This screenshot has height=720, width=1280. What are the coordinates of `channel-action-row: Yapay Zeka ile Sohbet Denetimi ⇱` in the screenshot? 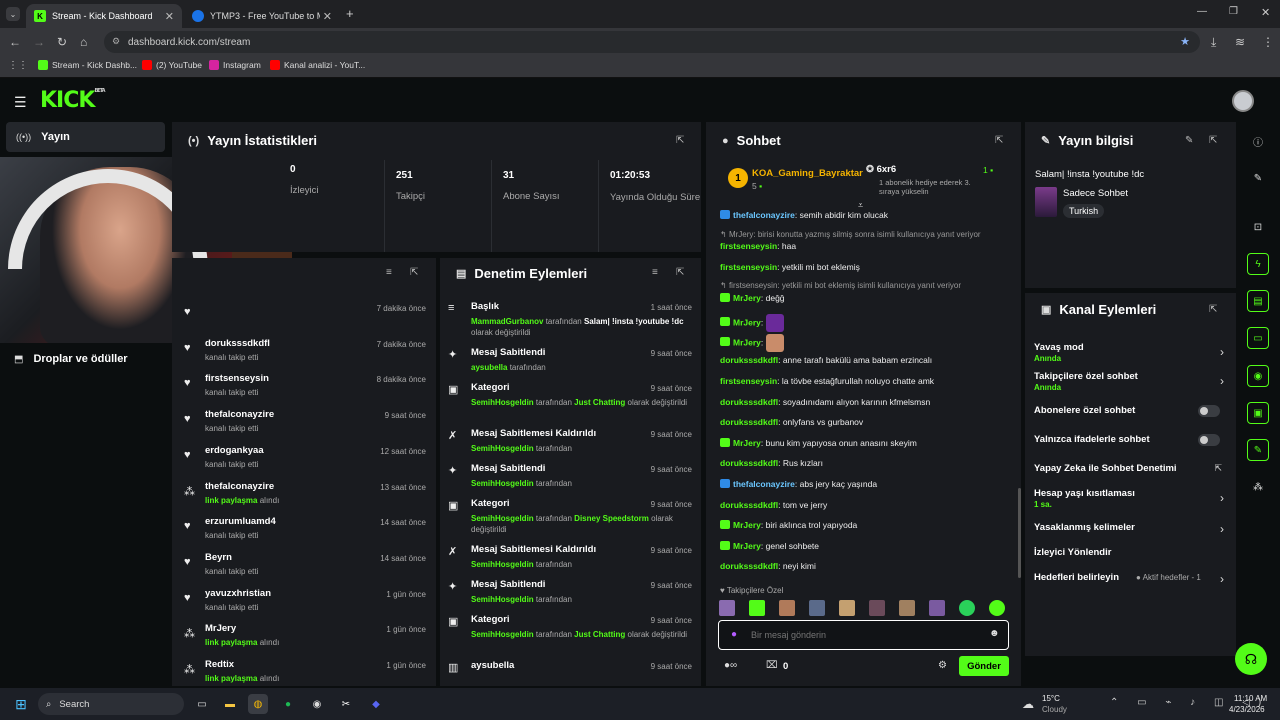 It's located at (1129, 474).